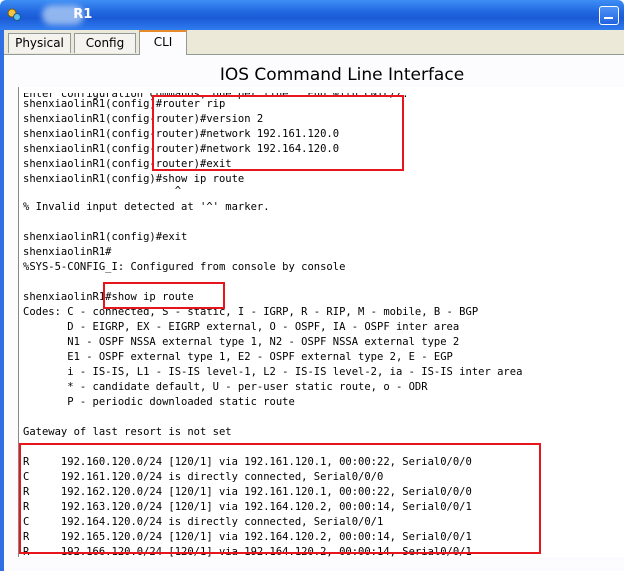 The width and height of the screenshot is (624, 571). What do you see at coordinates (39, 43) in the screenshot?
I see `tab-physical: Physical` at bounding box center [39, 43].